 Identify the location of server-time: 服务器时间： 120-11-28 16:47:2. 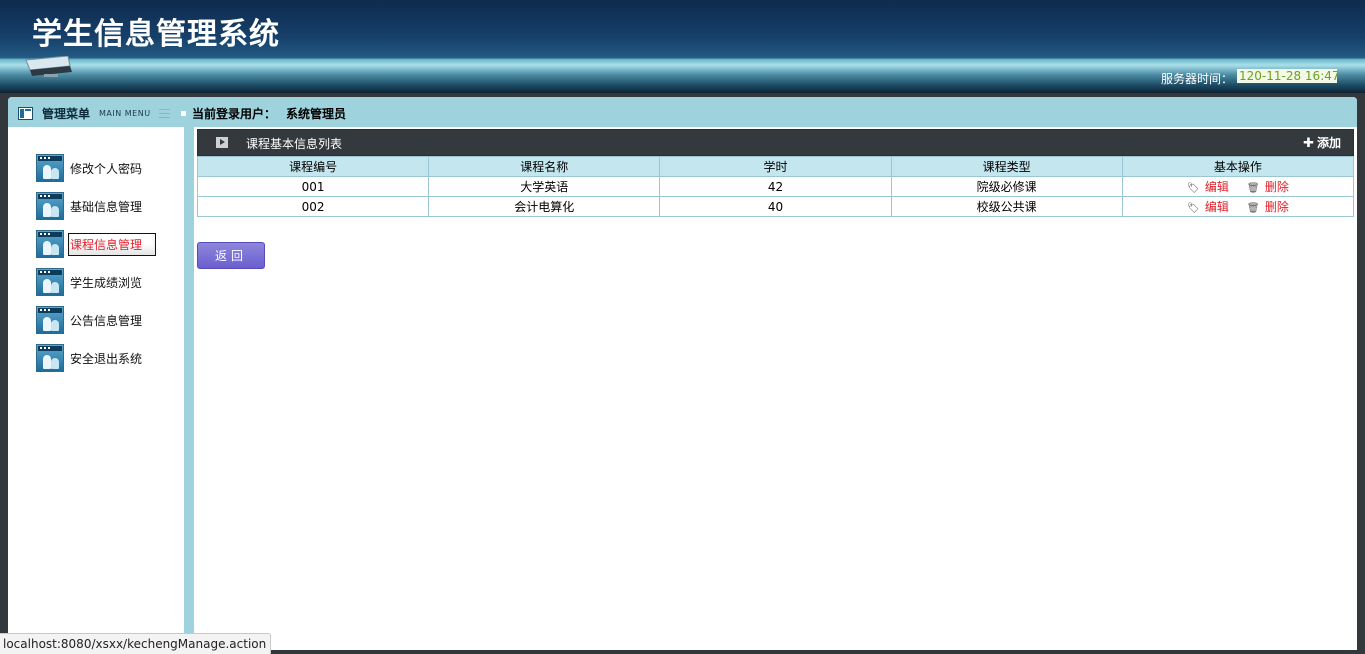
(1249, 78).